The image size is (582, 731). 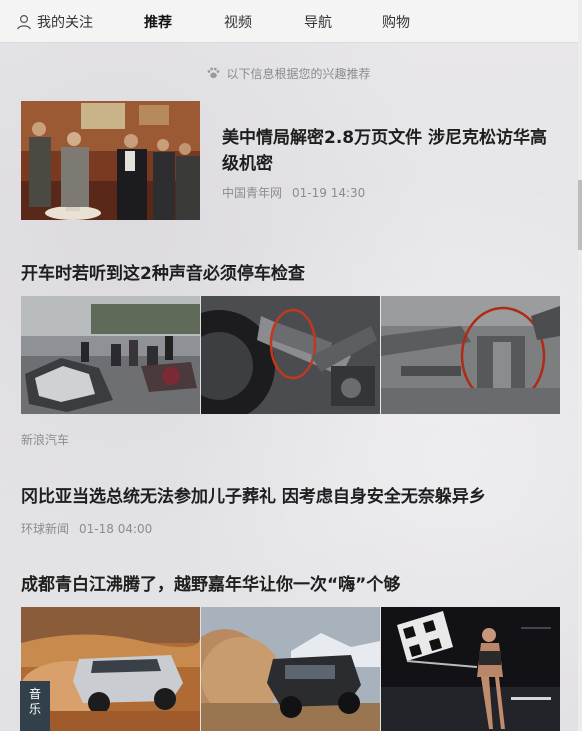 I want to click on article-4-title: 成都青白江沸腾了，越野嘉年华让你一次“嗨”个够, so click(x=291, y=585).